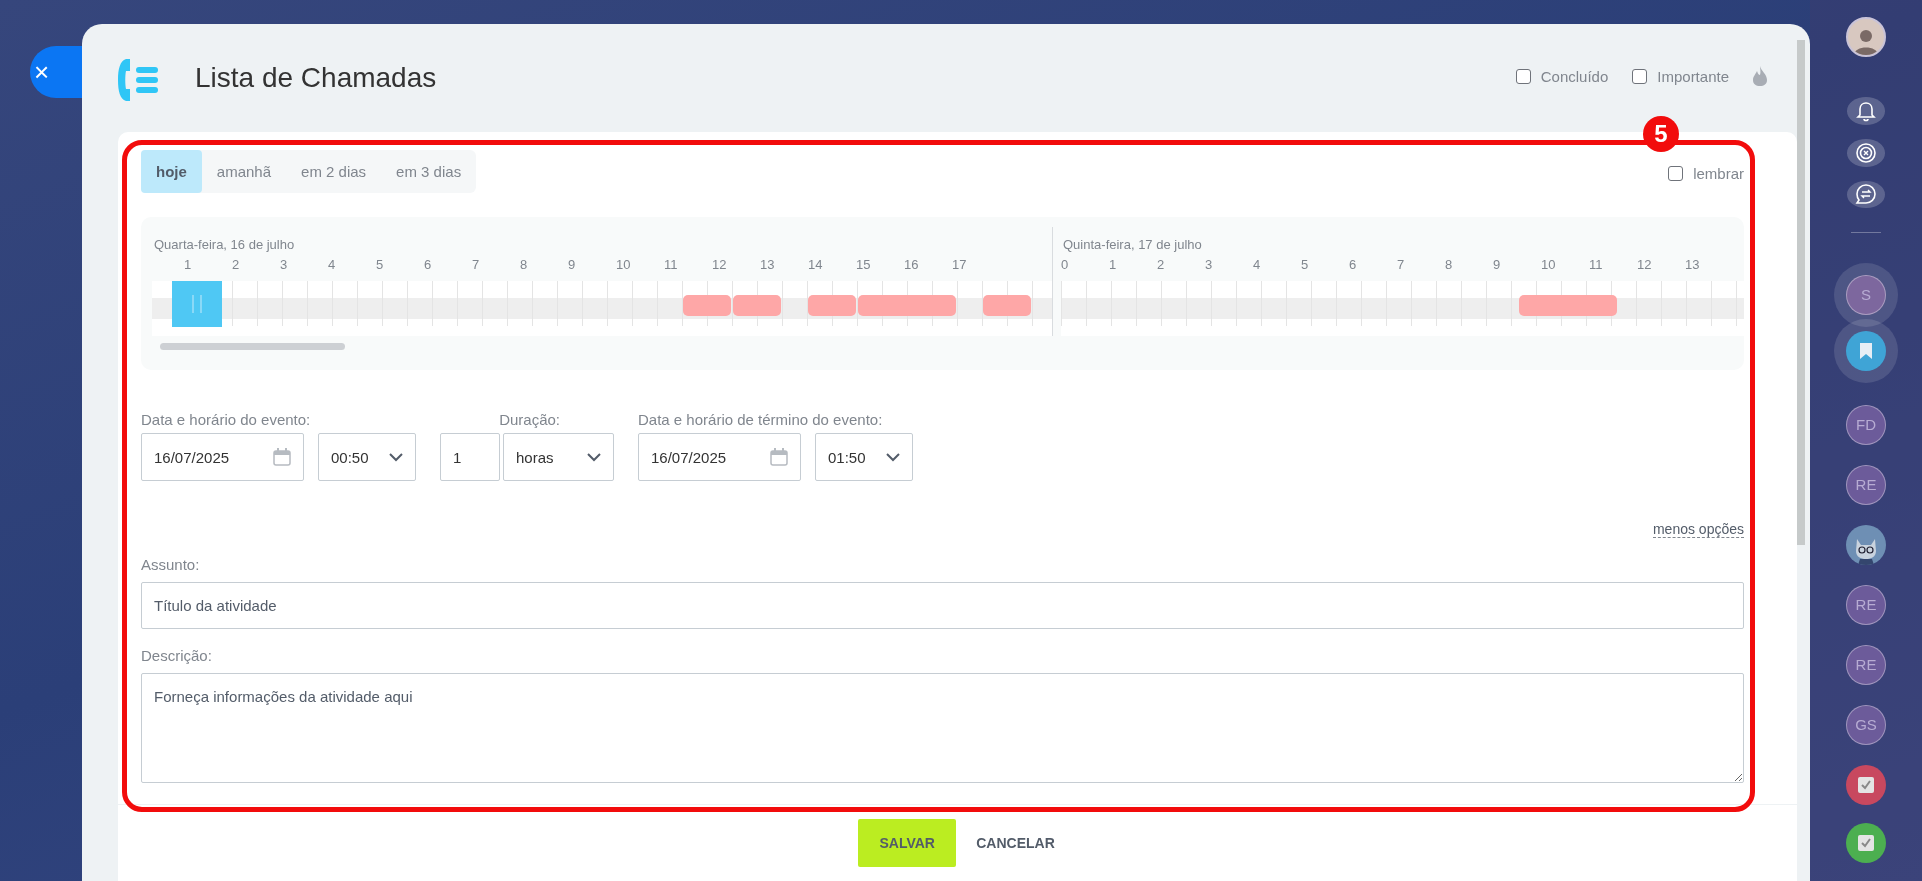 Image resolution: width=1922 pixels, height=881 pixels. What do you see at coordinates (1866, 351) in the screenshot?
I see `bookmark-icon` at bounding box center [1866, 351].